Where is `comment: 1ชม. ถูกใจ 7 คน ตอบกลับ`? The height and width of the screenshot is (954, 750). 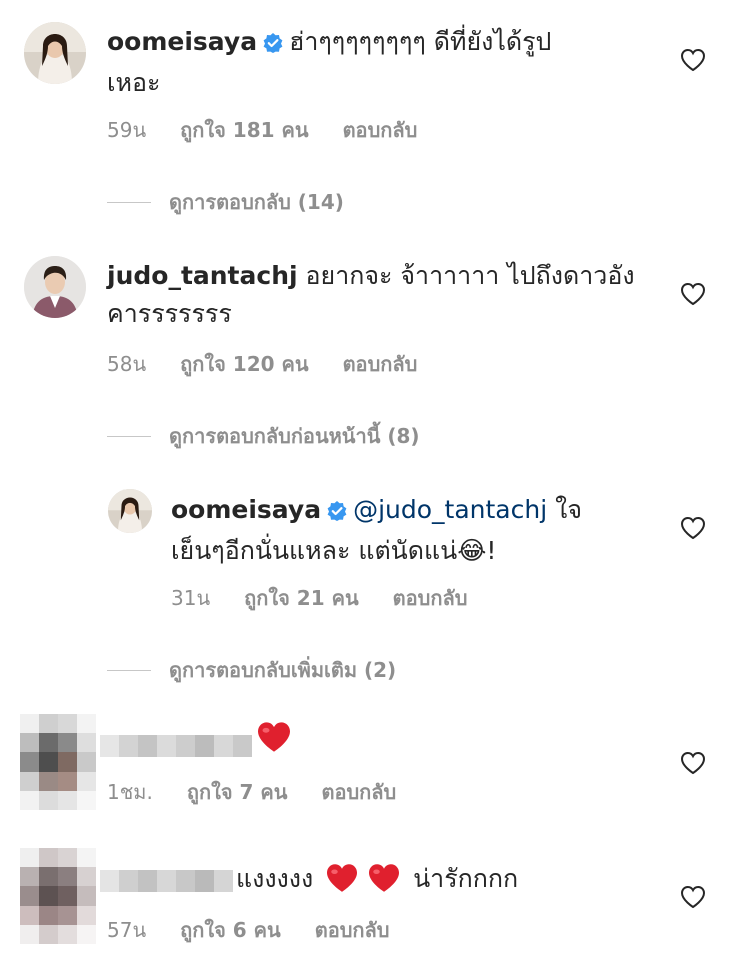 comment: 1ชม. ถูกใจ 7 คน ตอบกลับ is located at coordinates (375, 759).